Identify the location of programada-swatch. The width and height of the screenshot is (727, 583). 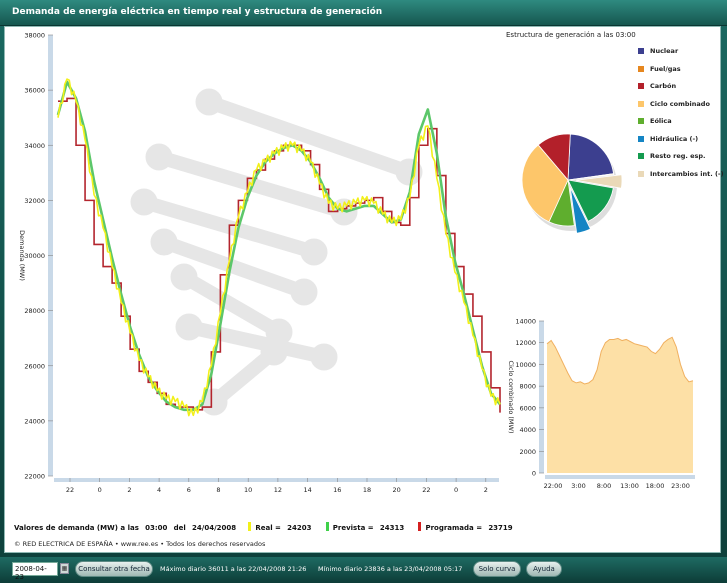
(420, 526).